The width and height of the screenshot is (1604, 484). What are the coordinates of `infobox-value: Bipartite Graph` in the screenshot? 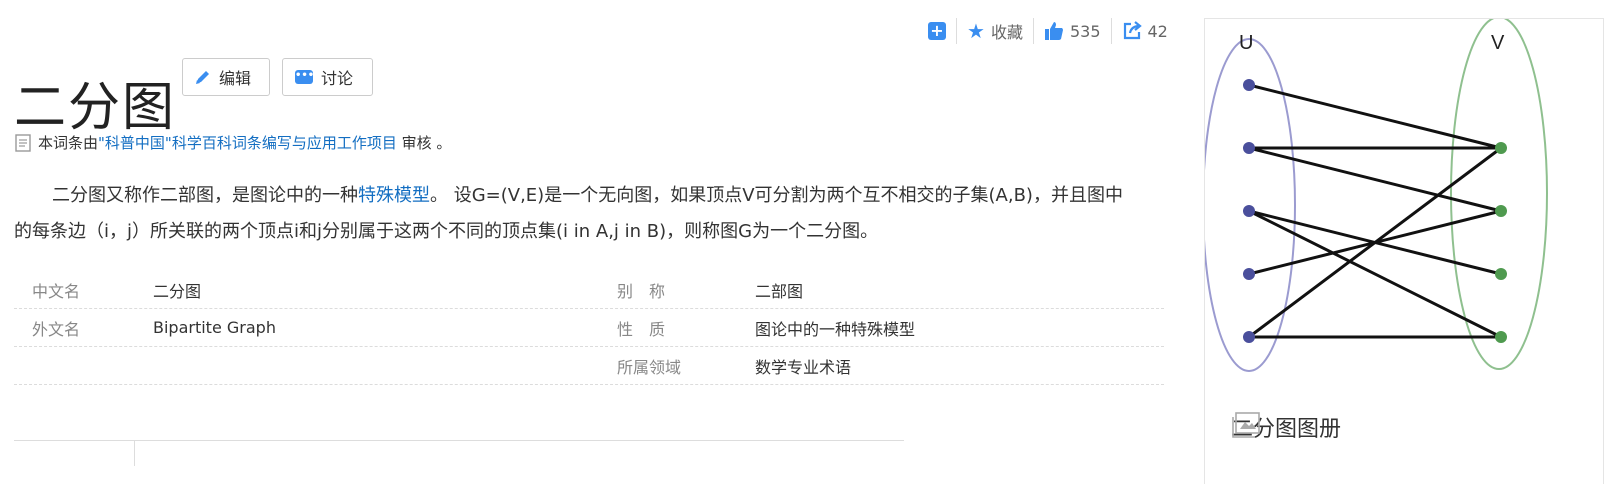 It's located at (214, 327).